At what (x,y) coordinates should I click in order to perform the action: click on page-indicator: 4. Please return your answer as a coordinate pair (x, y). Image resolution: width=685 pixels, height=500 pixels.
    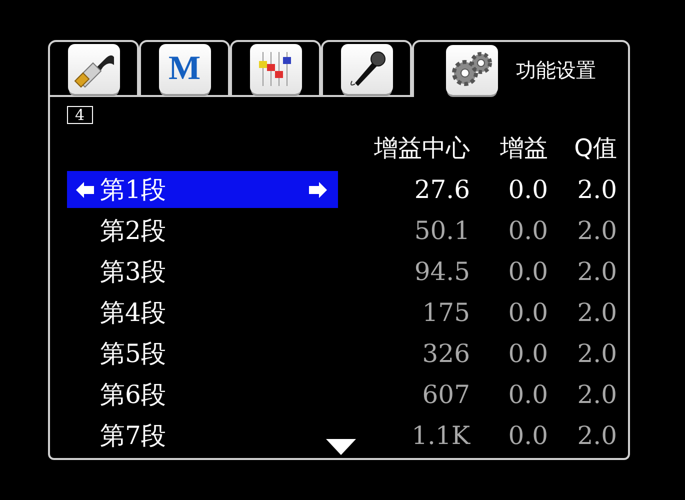
    Looking at the image, I should click on (80, 115).